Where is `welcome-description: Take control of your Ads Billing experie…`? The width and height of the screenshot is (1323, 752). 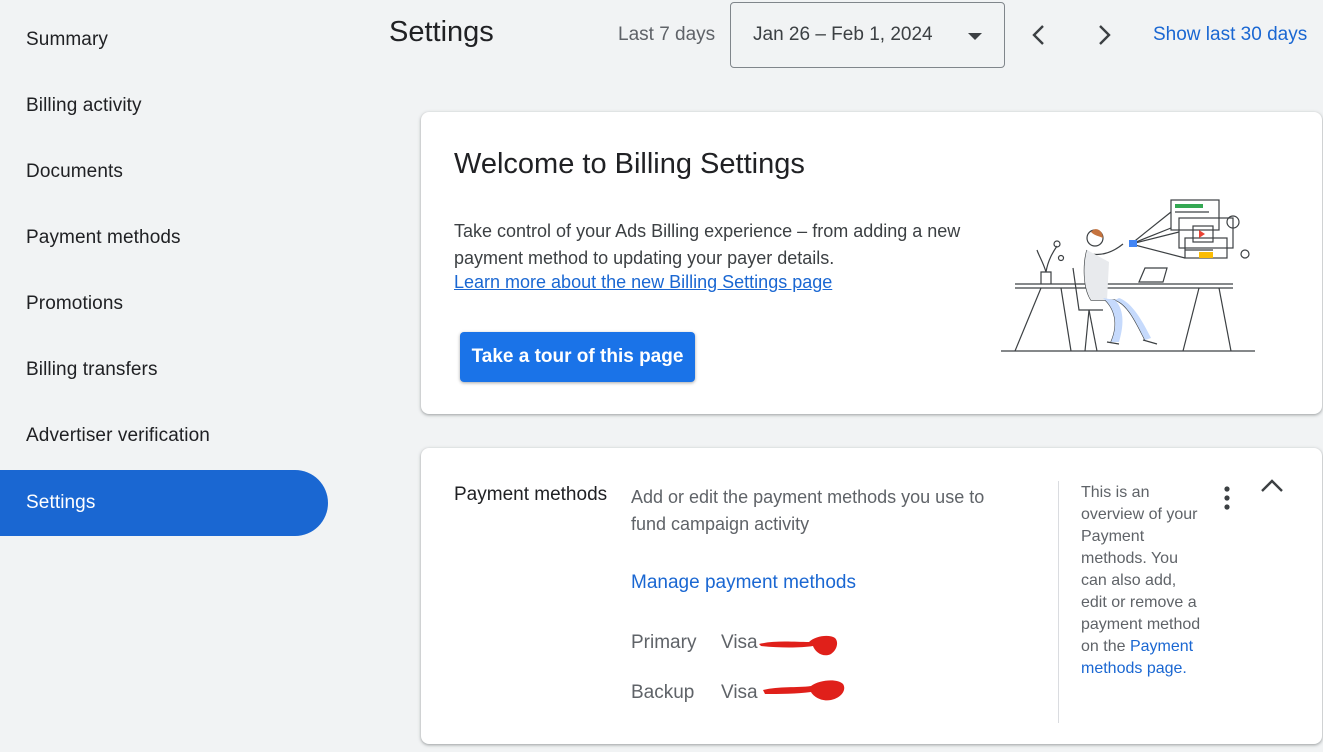 welcome-description: Take control of your Ads Billing experie… is located at coordinates (707, 244).